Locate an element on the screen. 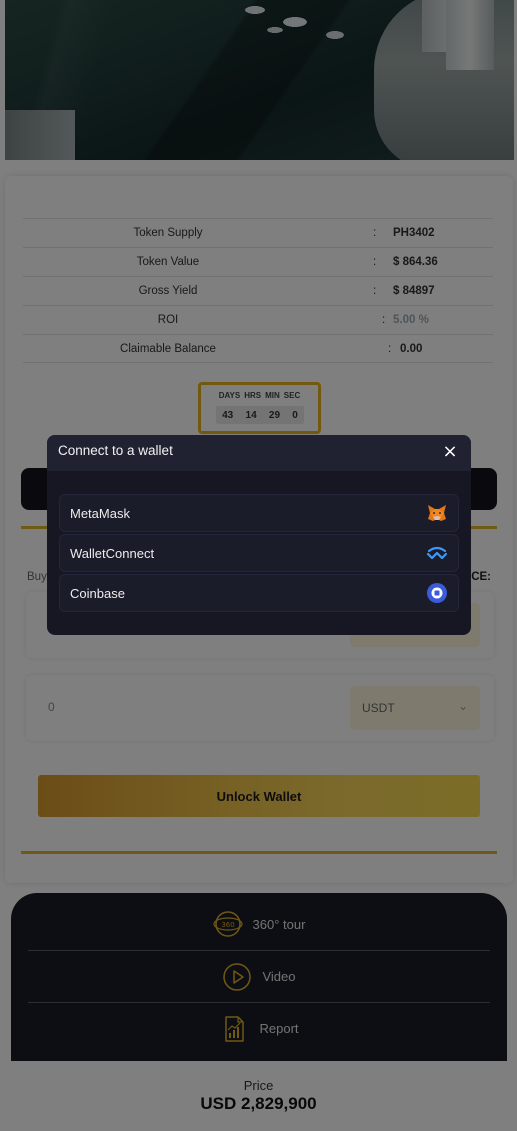  walletconnect-icon is located at coordinates (437, 553).